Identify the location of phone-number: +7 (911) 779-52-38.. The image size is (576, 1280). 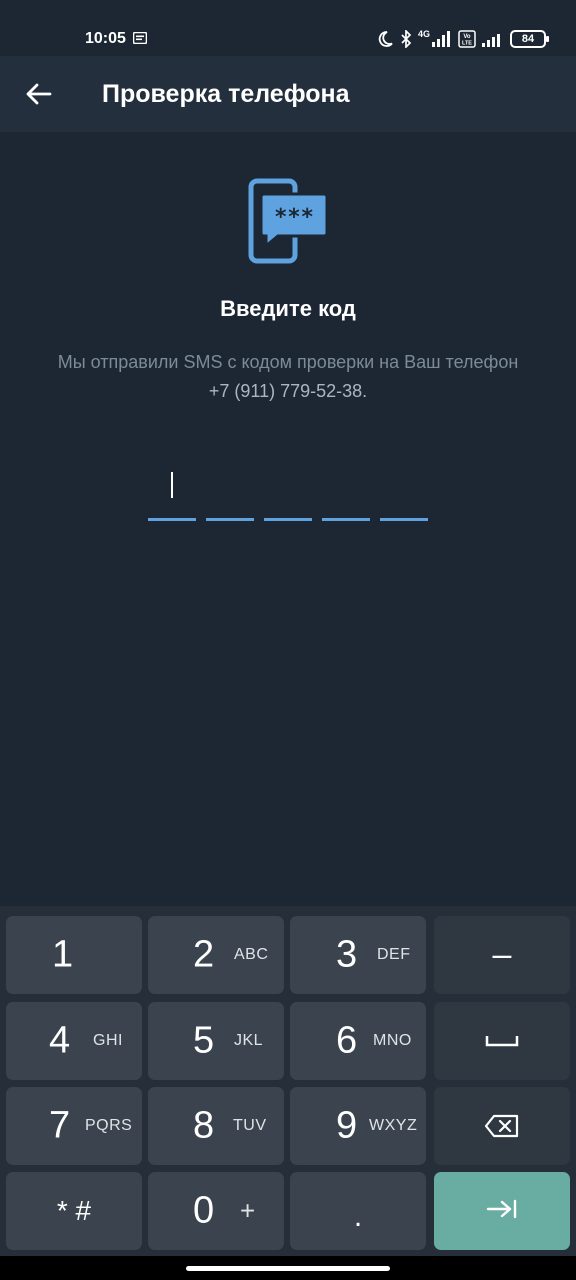
(288, 391).